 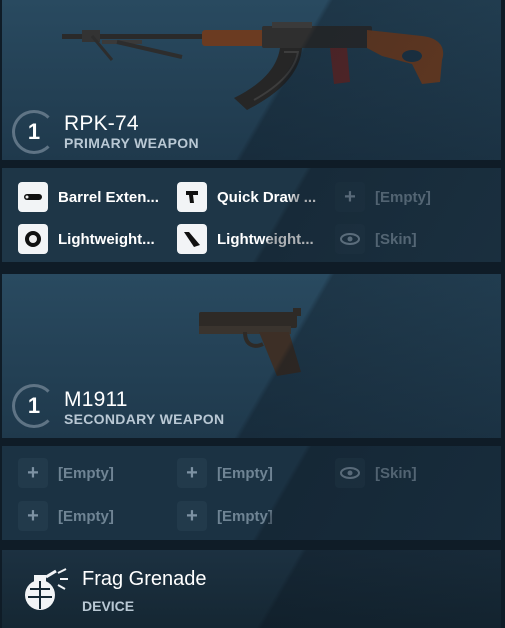 I want to click on rifle-icon, so click(x=253, y=66).